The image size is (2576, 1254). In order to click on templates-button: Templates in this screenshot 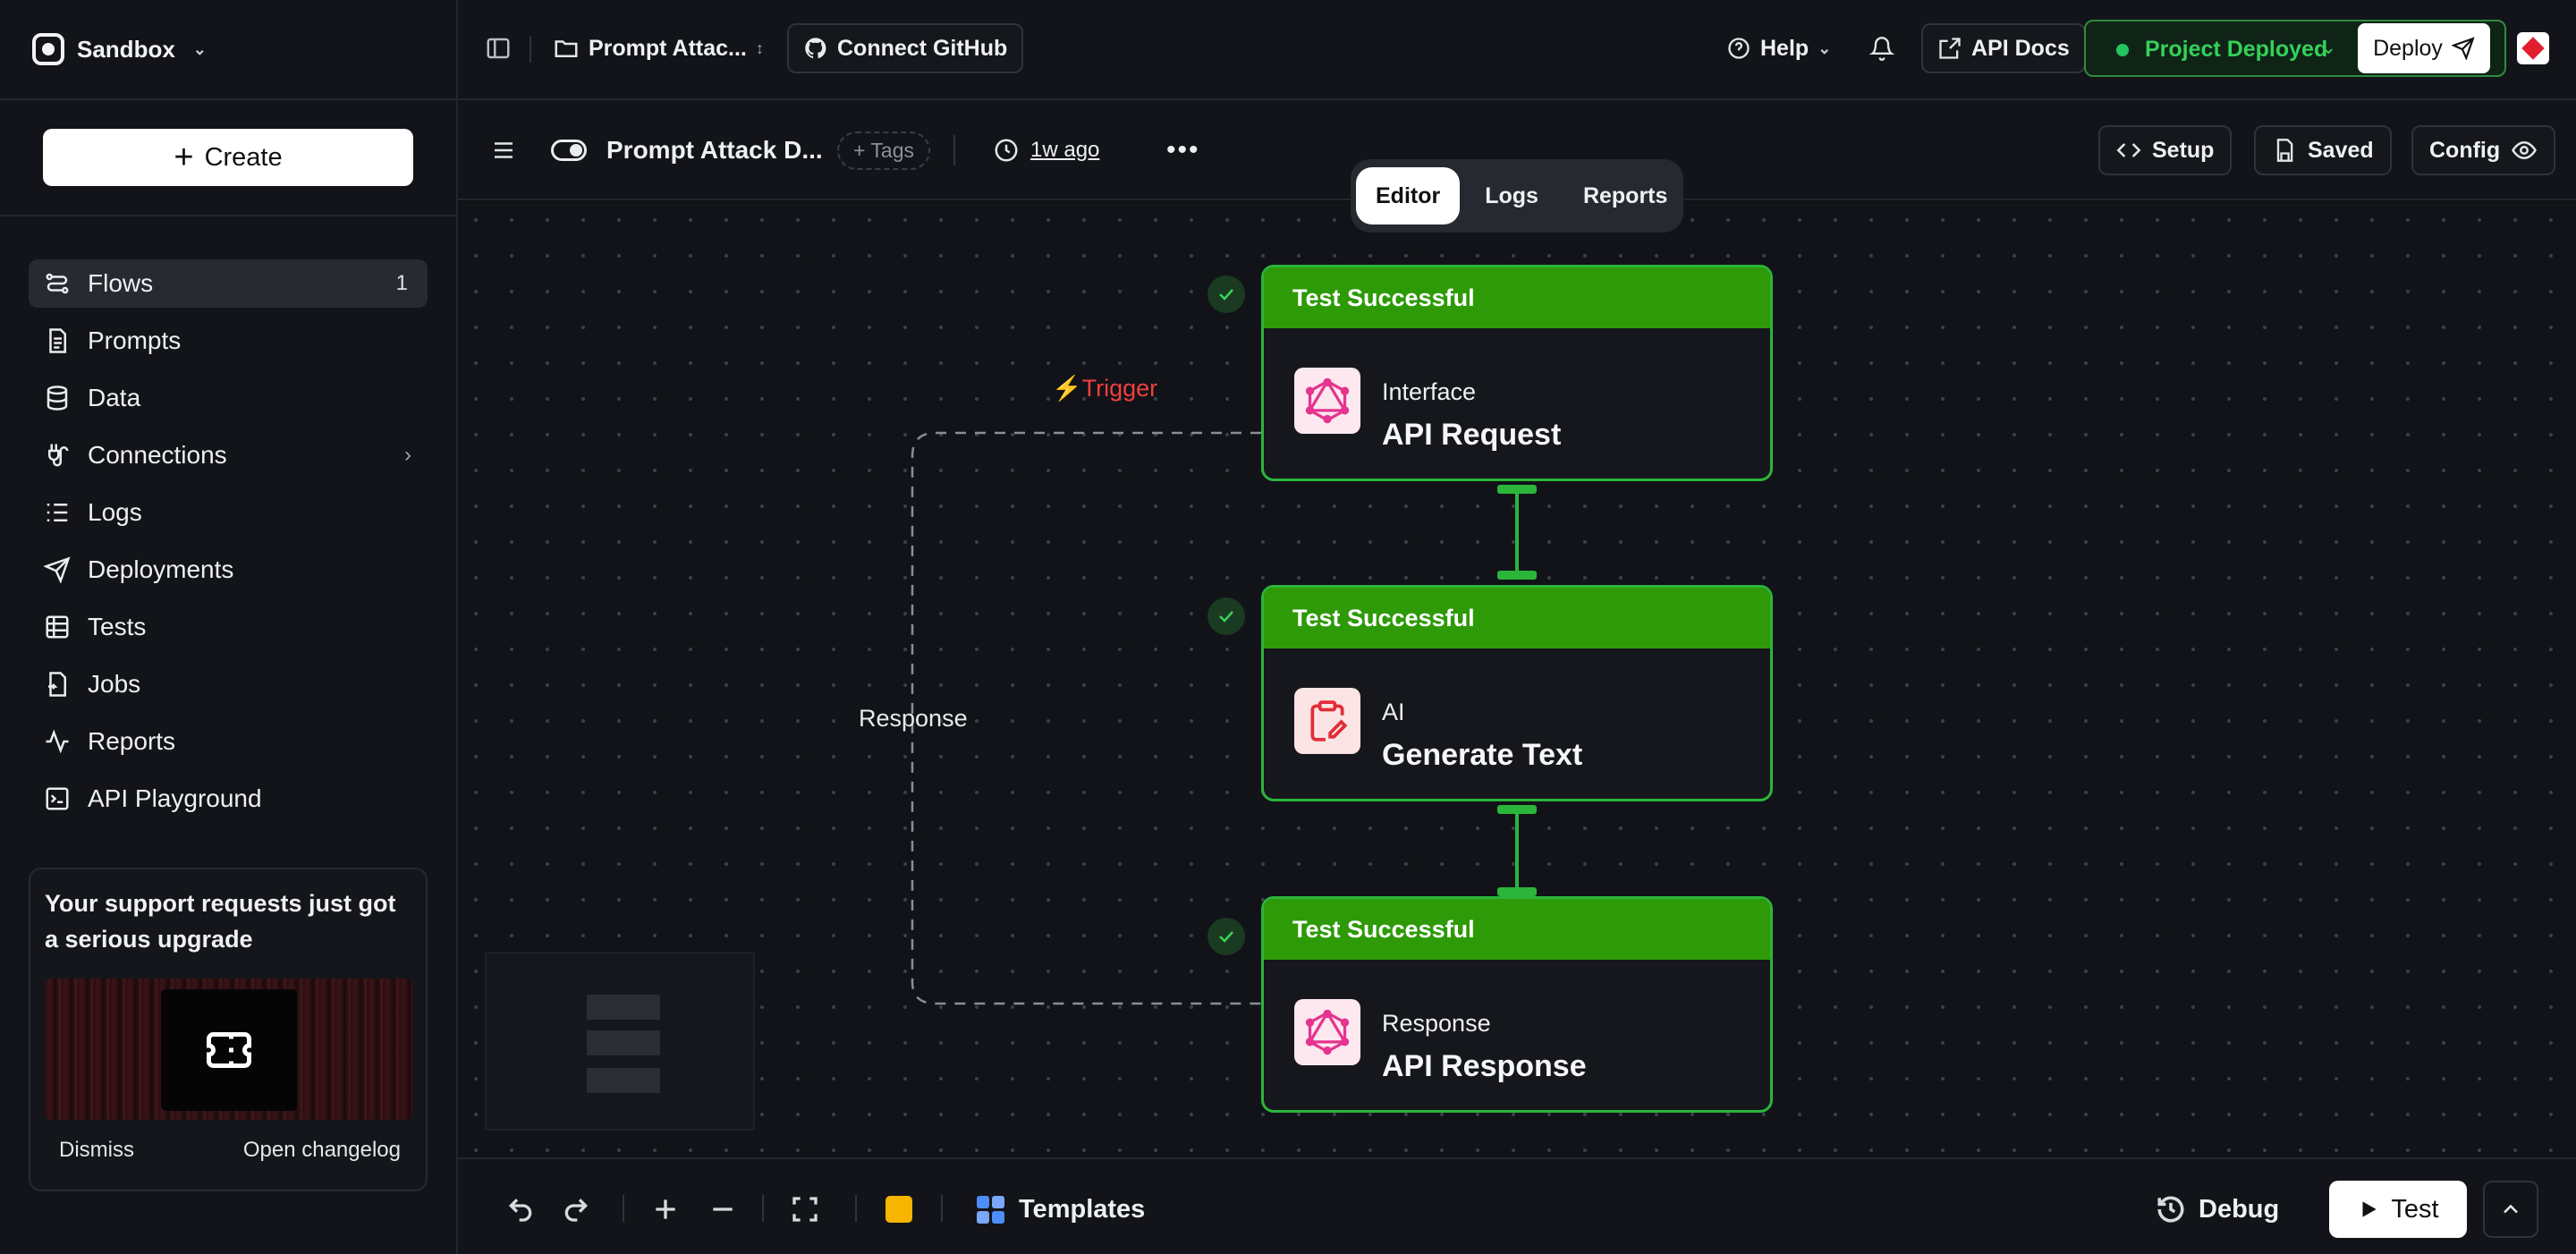, I will do `click(1061, 1209)`.